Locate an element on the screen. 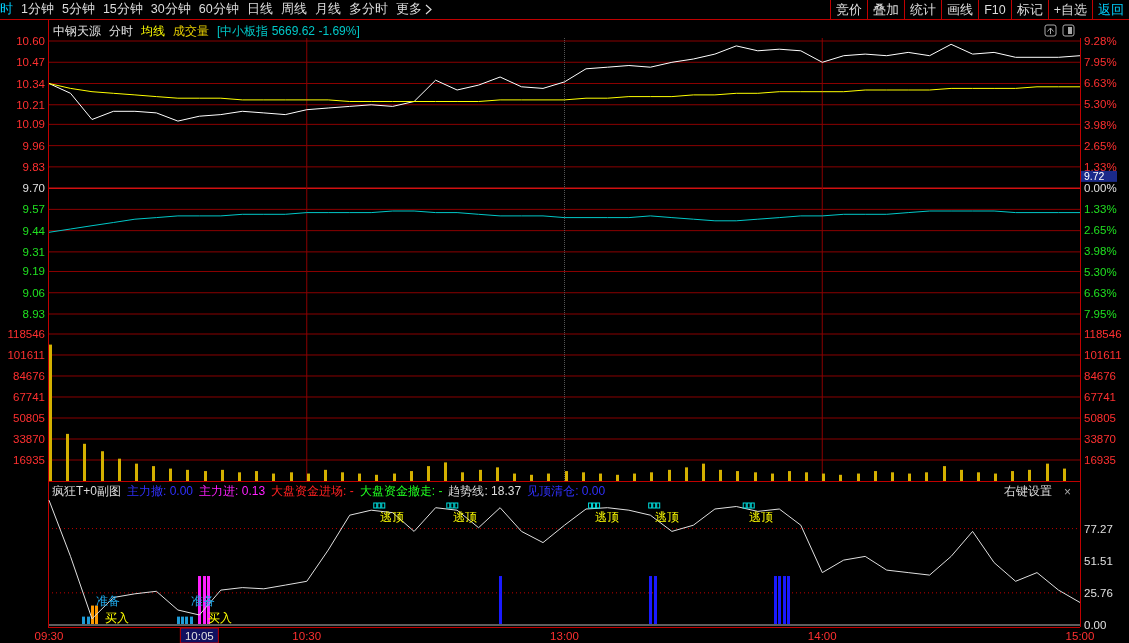 This screenshot has height=643, width=1129. period-tab: 时 is located at coordinates (6, 9).